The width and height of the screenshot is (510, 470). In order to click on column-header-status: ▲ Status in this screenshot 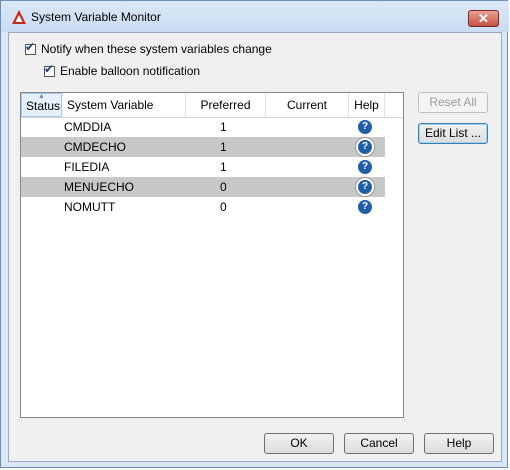, I will do `click(41, 105)`.